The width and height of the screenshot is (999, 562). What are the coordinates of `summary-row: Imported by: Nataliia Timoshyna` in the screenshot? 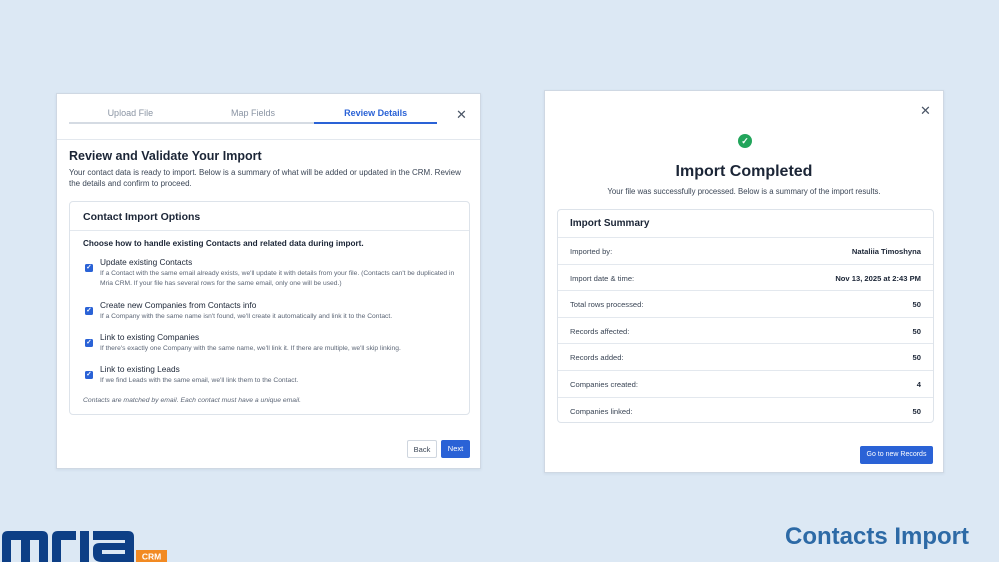 It's located at (745, 250).